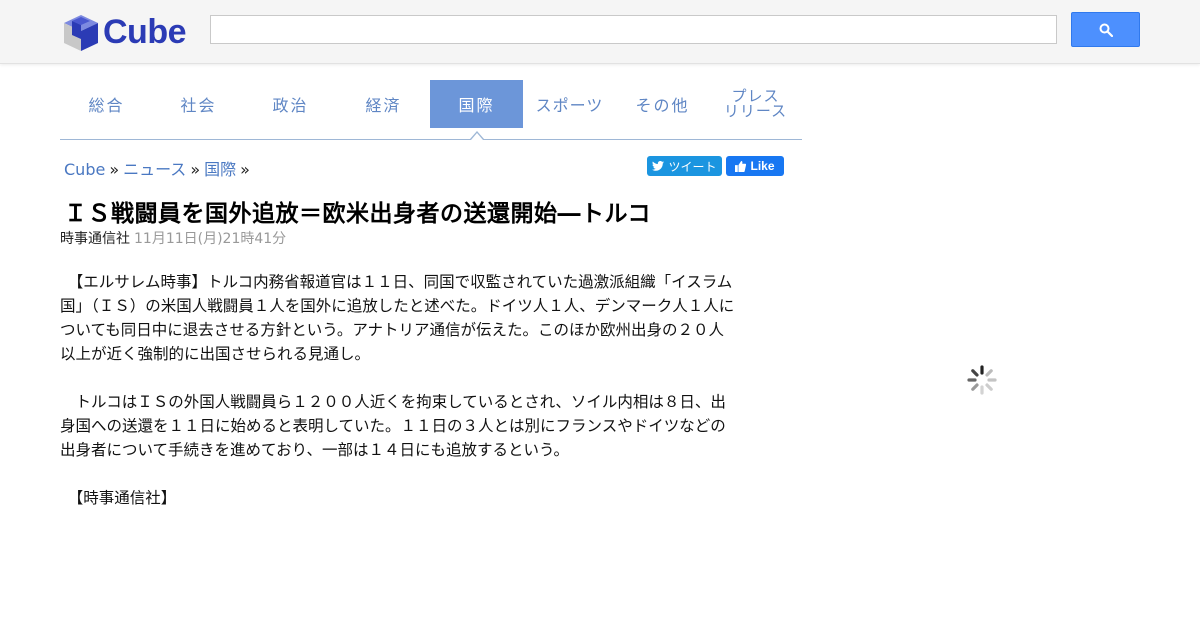  I want to click on facebook-like-button: Like, so click(755, 166).